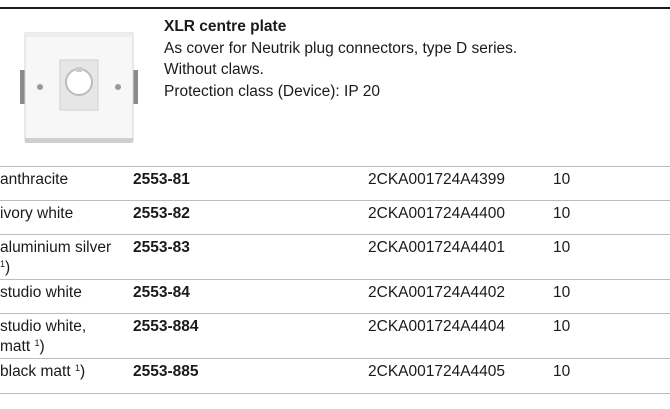  I want to click on article-number-cell: 2553-885, so click(166, 371).